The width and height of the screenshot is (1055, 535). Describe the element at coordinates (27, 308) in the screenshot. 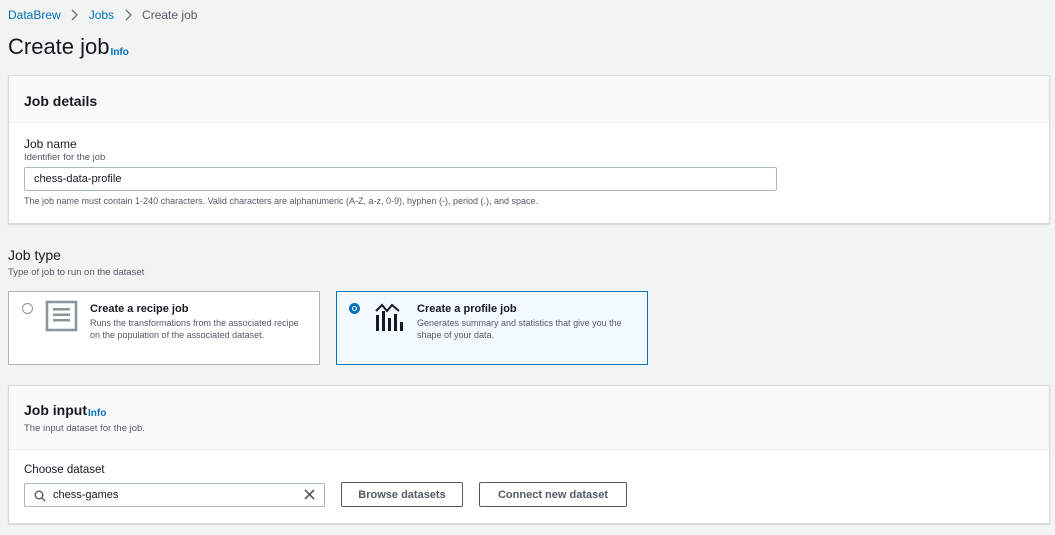

I see `recipe-job-radio` at that location.